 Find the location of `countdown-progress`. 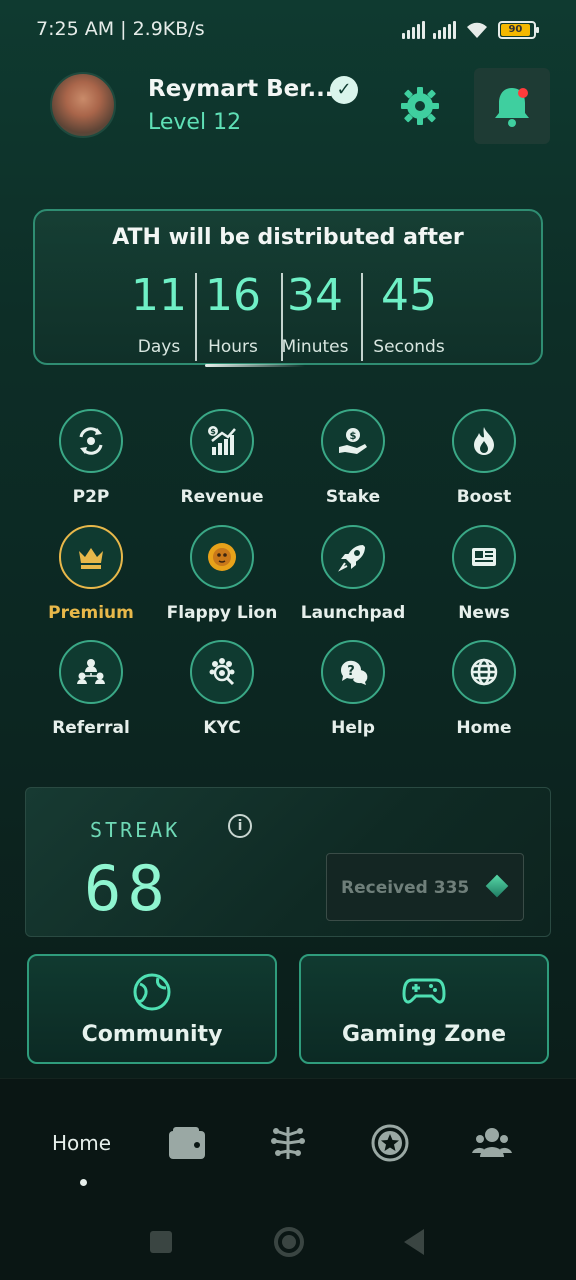

countdown-progress is located at coordinates (255, 365).